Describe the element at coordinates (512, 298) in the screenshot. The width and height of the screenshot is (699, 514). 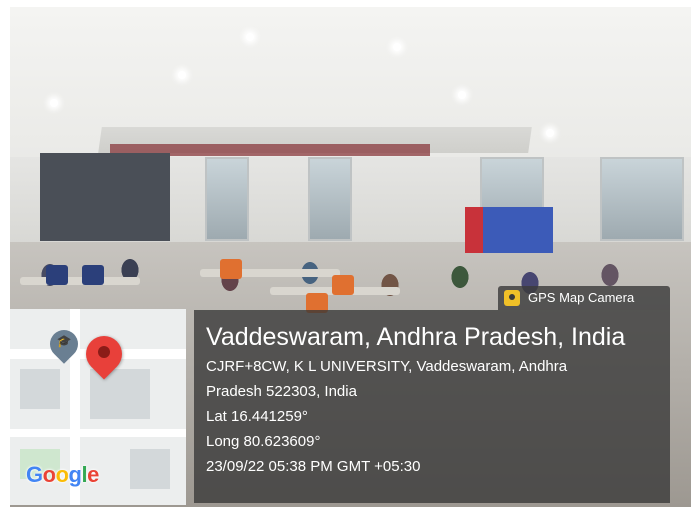
I see `gps-map-camera-icon` at that location.